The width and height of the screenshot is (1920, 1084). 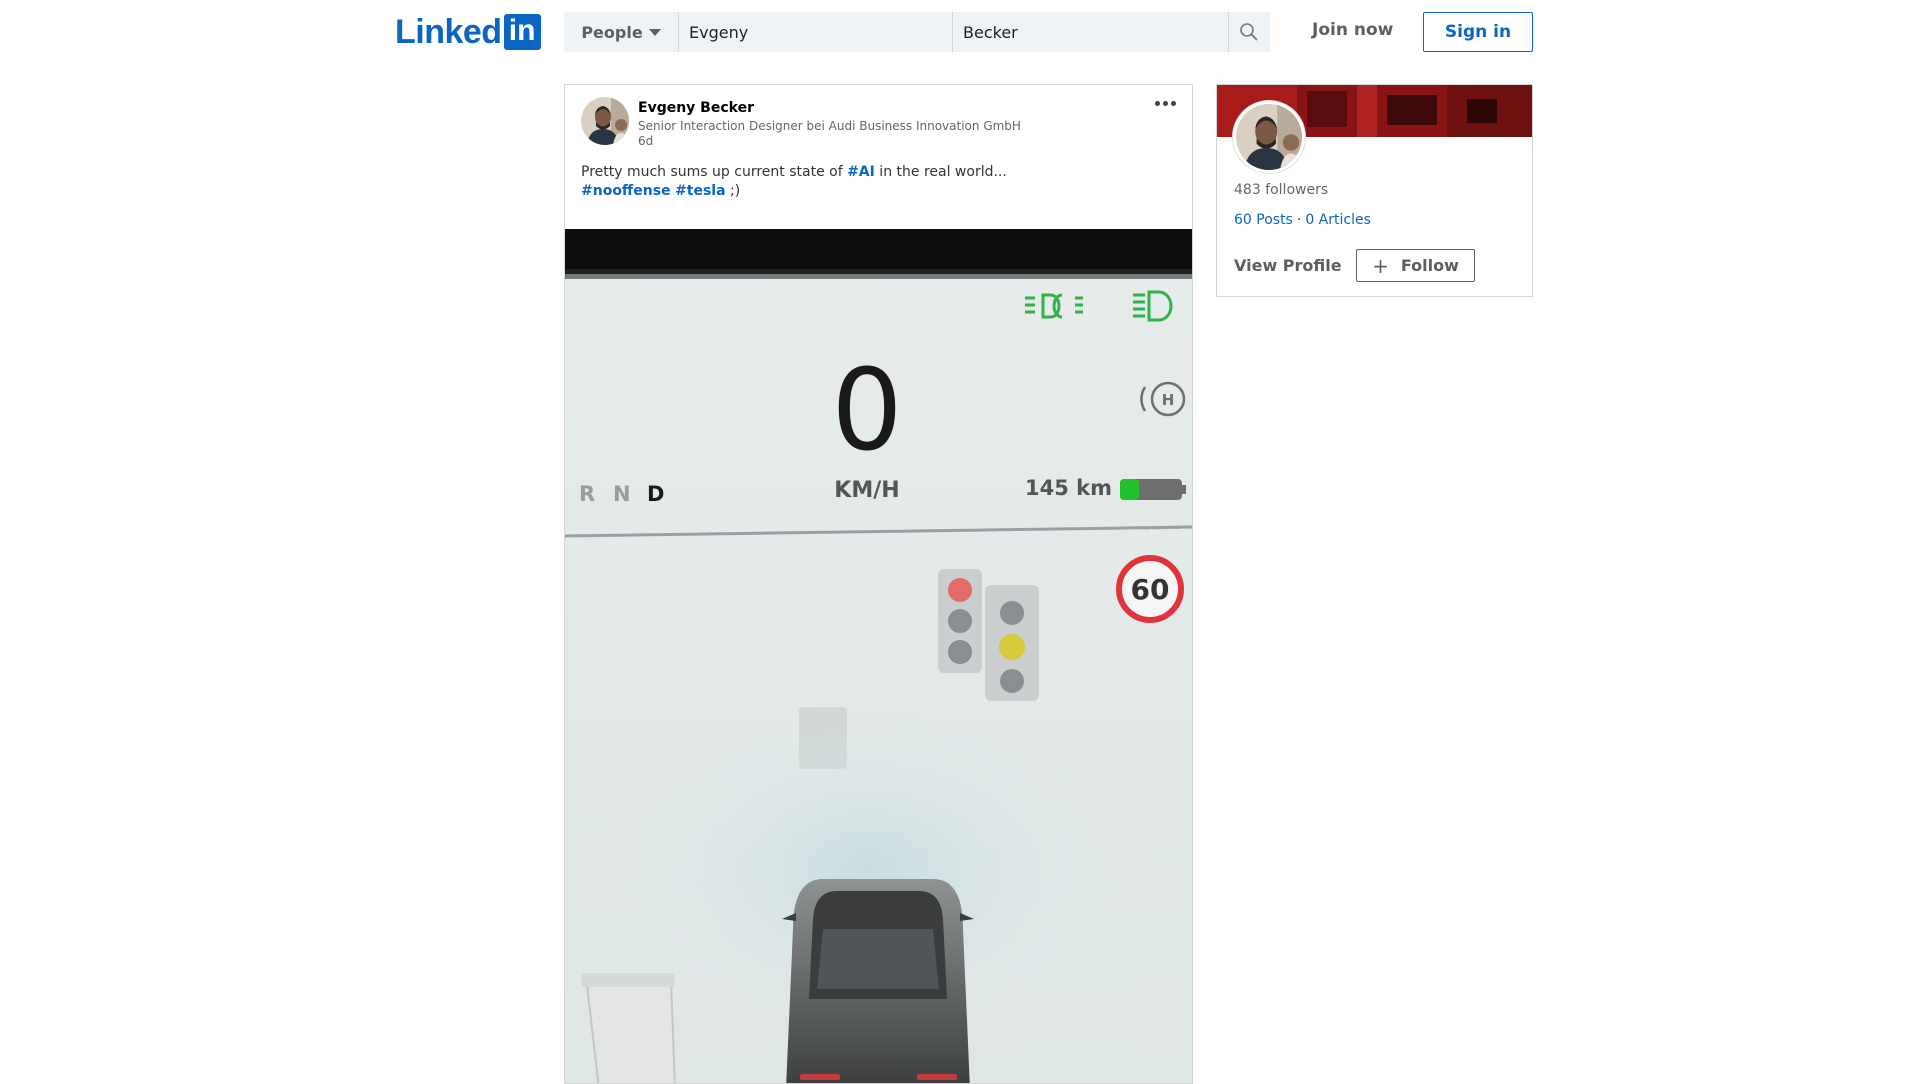 What do you see at coordinates (714, 172) in the screenshot?
I see `post-text-part: Pretty much sums up current state of` at bounding box center [714, 172].